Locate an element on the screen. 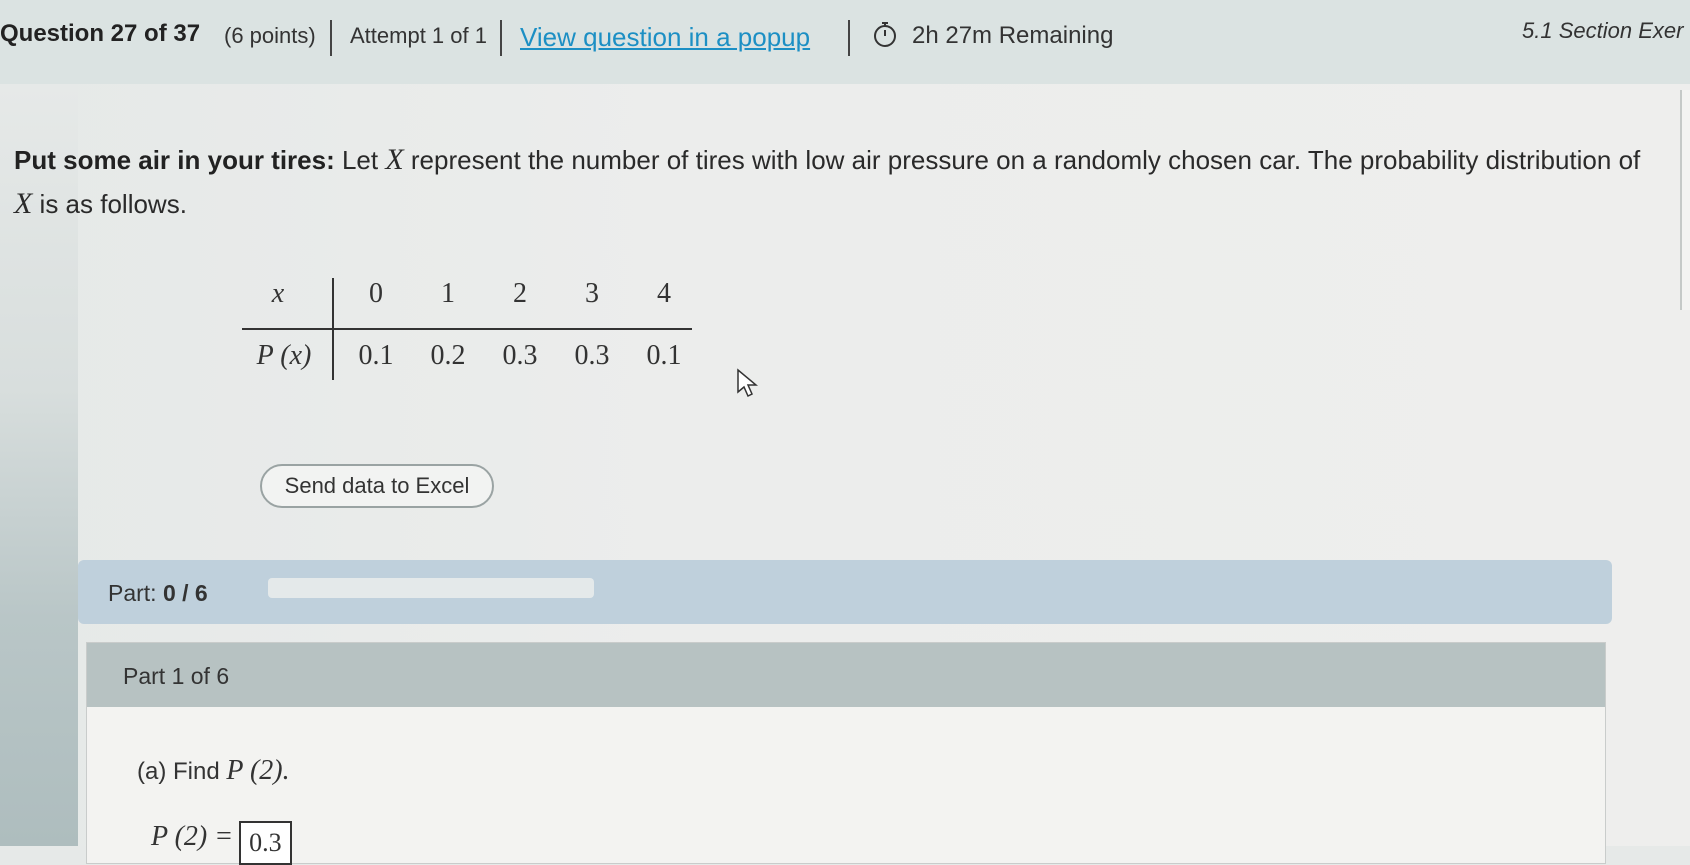  answer-input: 0.3 is located at coordinates (265, 843).